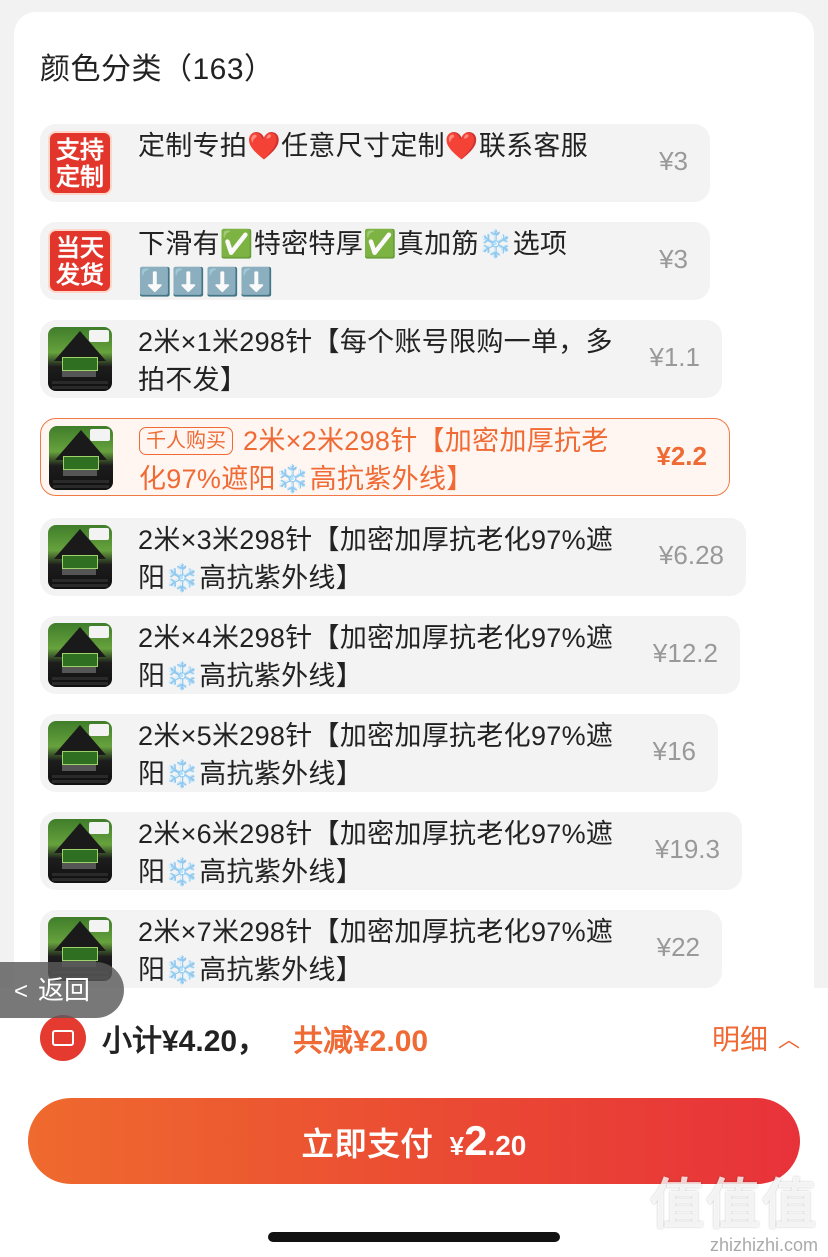 This screenshot has width=828, height=1257. Describe the element at coordinates (376, 853) in the screenshot. I see `option-label: 2米×6米298针【加密加厚抗老化97%遮阳❄️高抗紫外线】` at that location.